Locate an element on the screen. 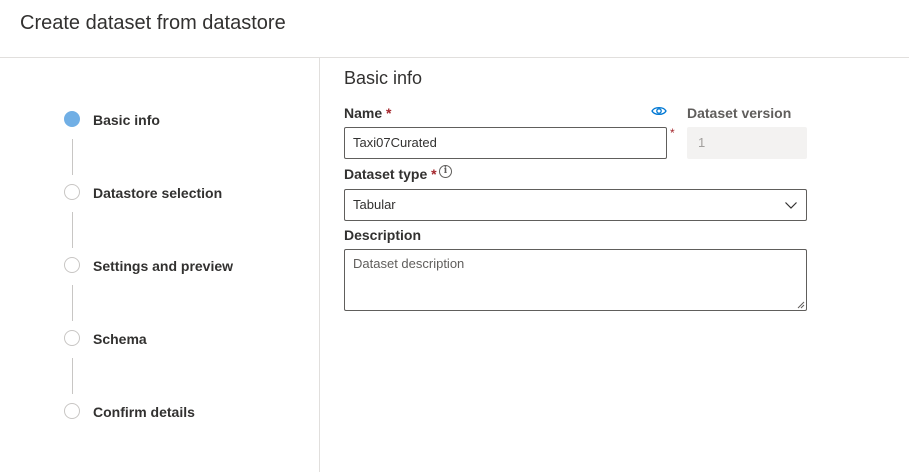 The height and width of the screenshot is (472, 909). step-label: Schema is located at coordinates (120, 339).